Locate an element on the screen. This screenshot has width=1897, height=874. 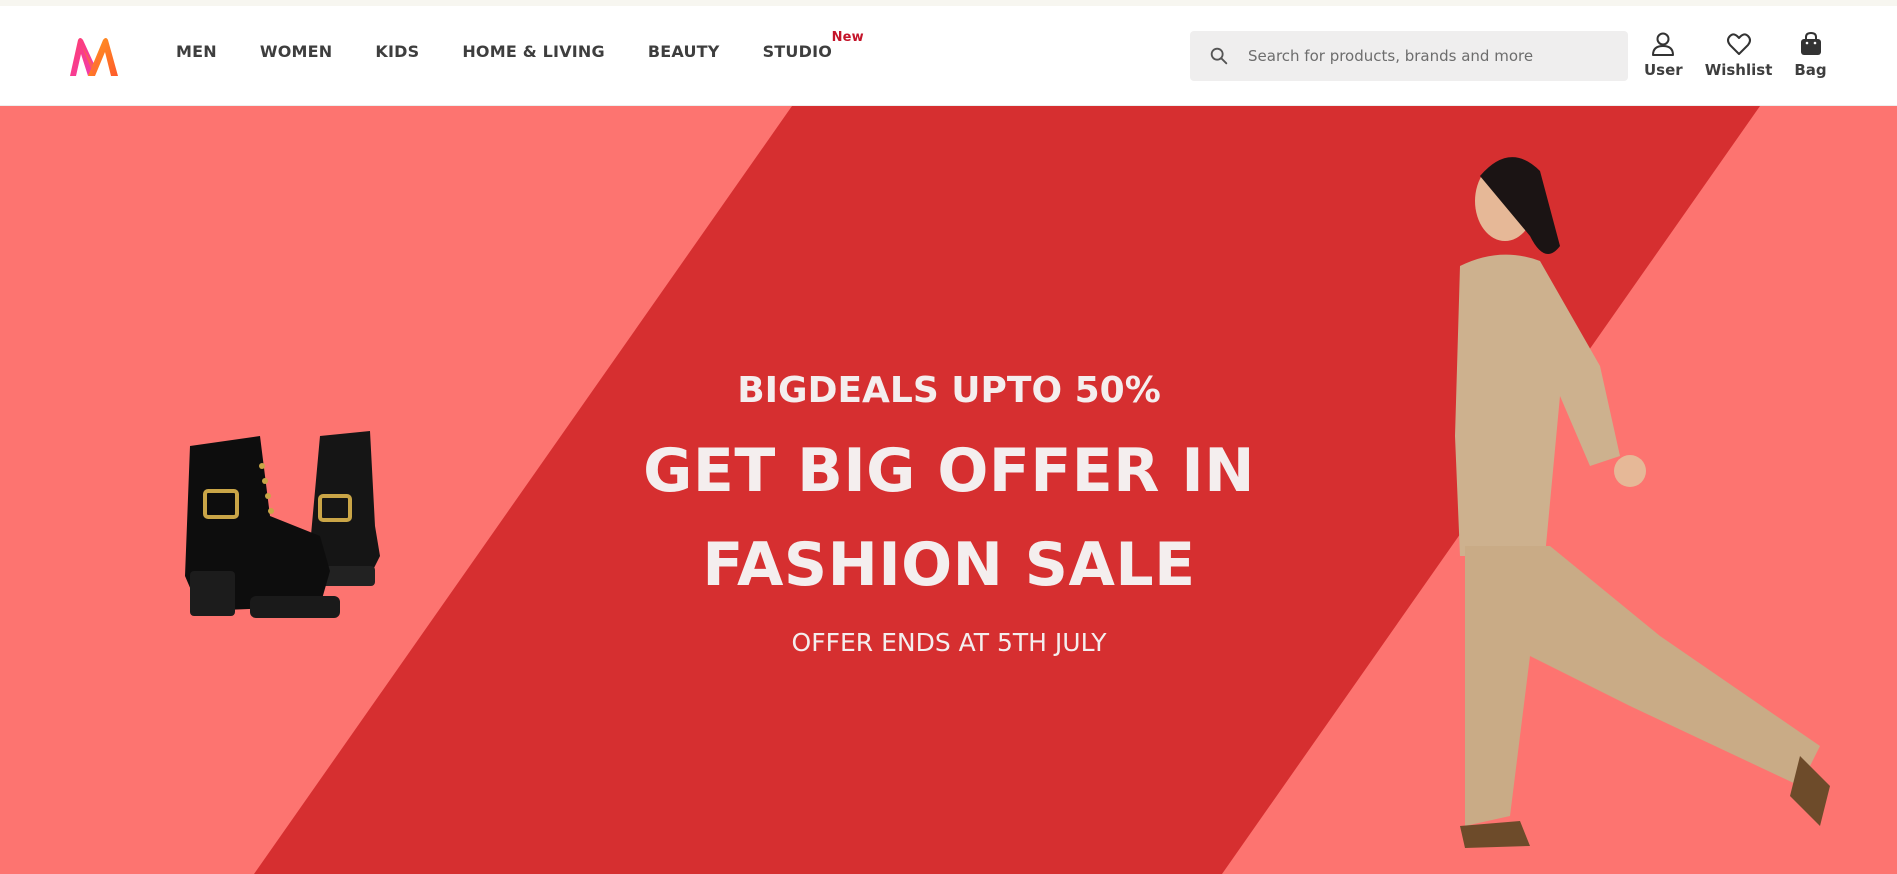
menu-label: KIDS is located at coordinates (397, 51).